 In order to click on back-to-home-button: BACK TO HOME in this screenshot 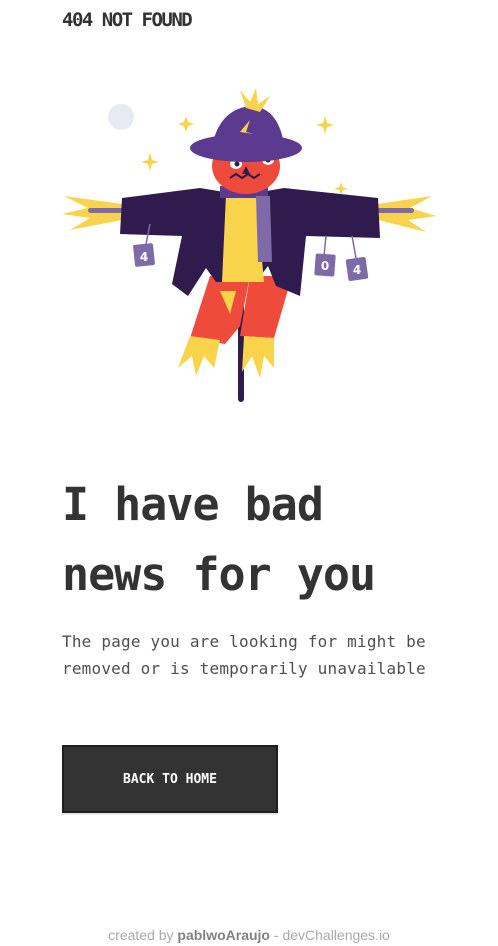, I will do `click(170, 779)`.